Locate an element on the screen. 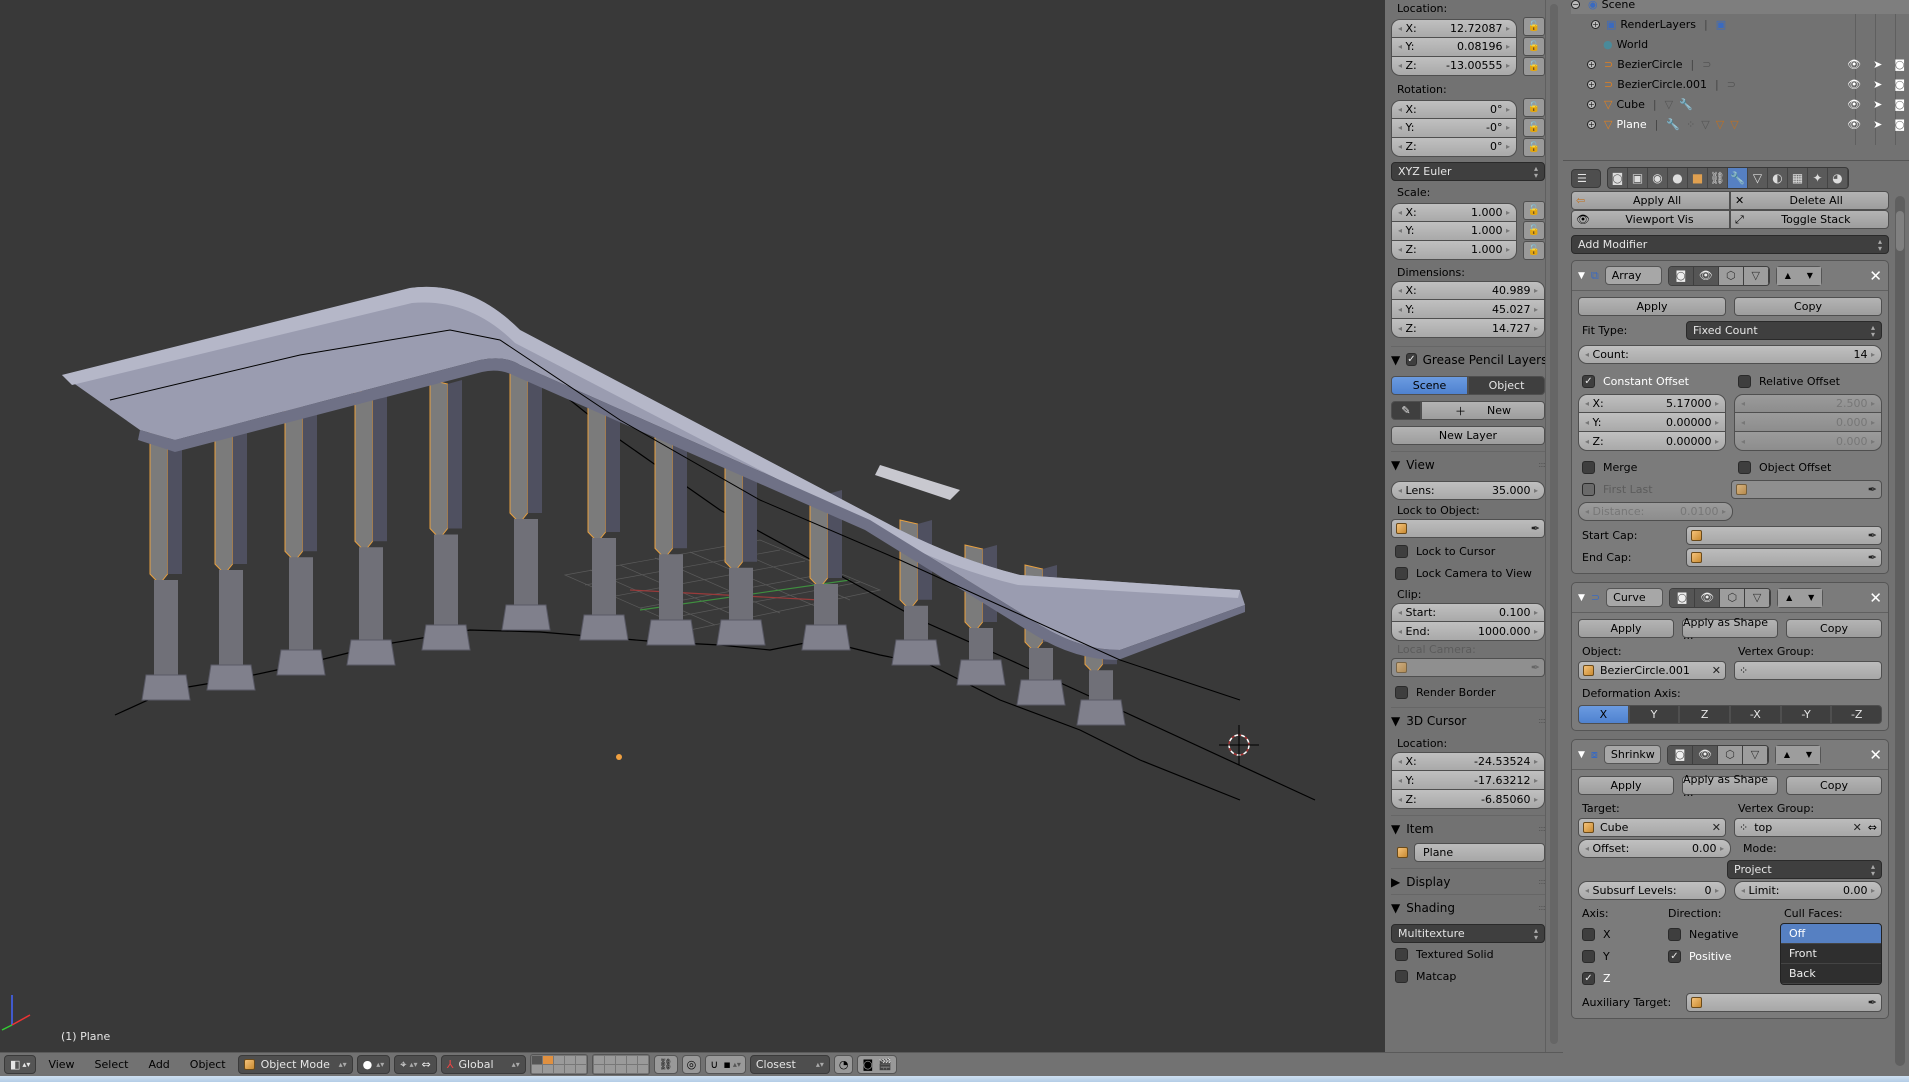 Image resolution: width=1909 pixels, height=1082 pixels. collapse-triangle-icon: ▼ is located at coordinates (1581, 755).